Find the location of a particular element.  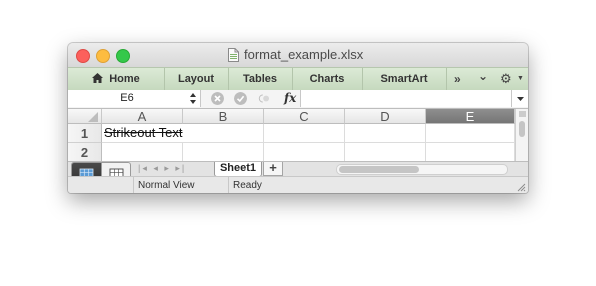

column-header-b: B is located at coordinates (223, 116).